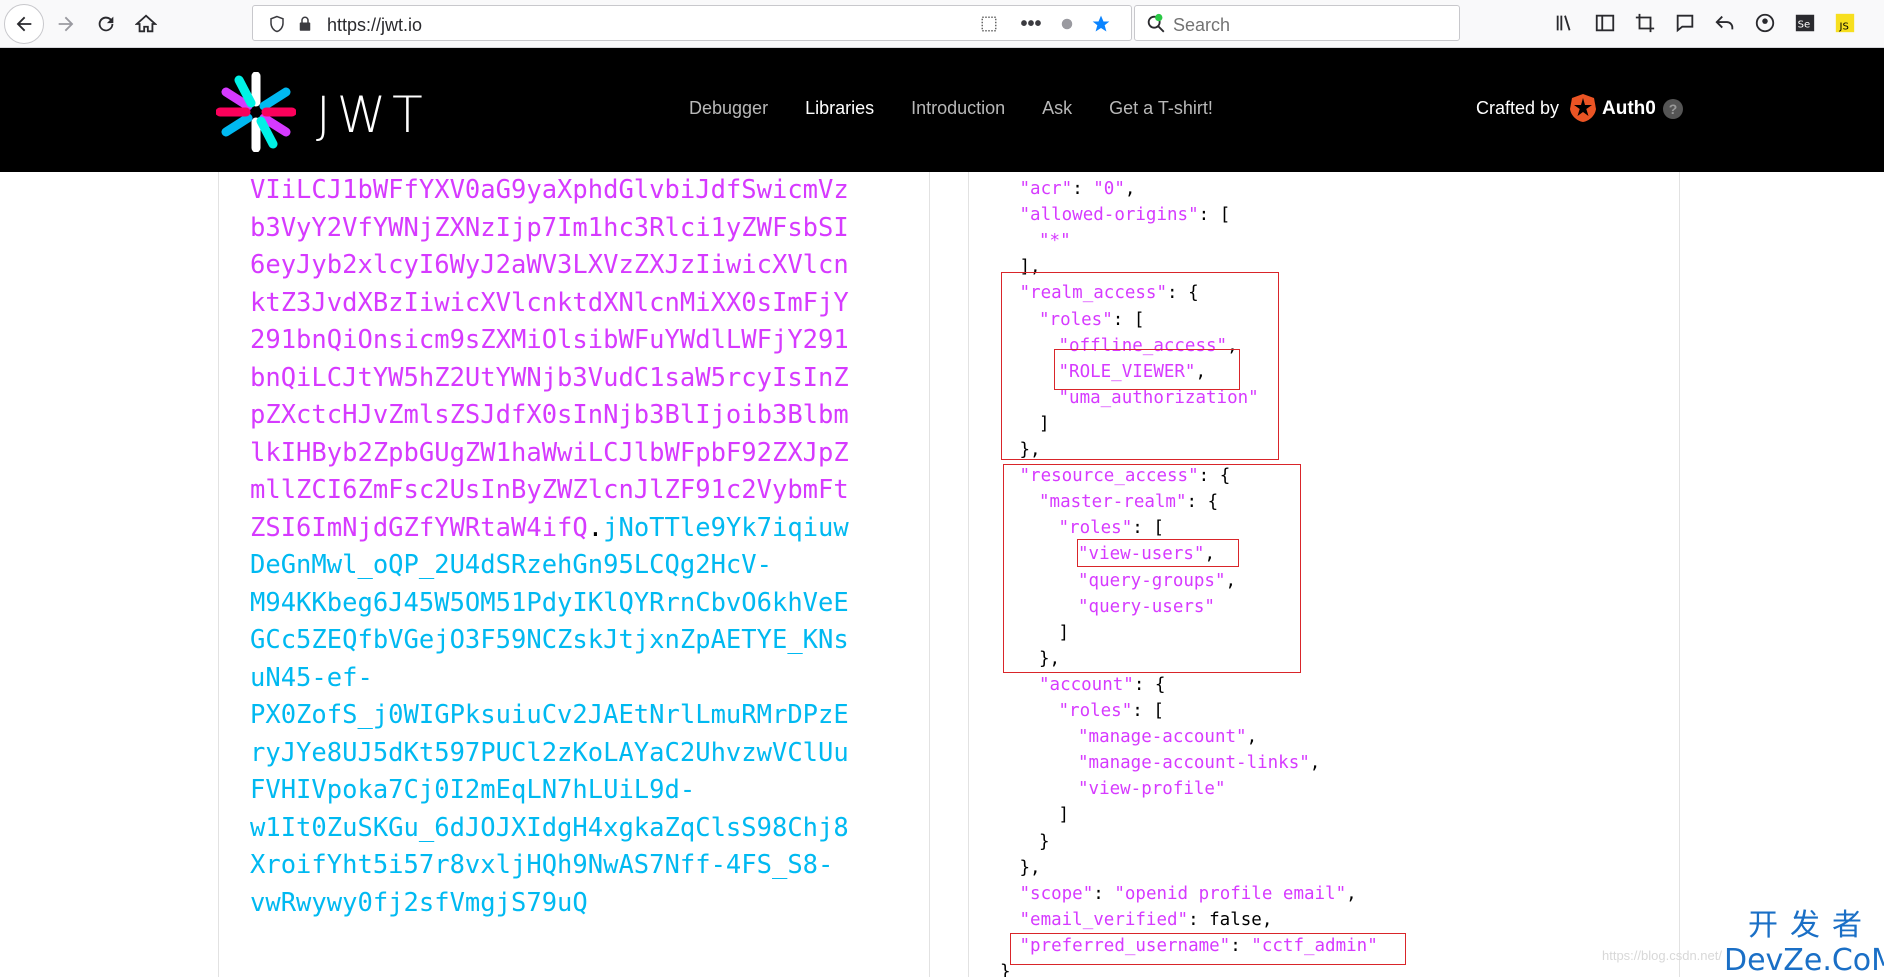 The width and height of the screenshot is (1884, 977). What do you see at coordinates (1125, 215) in the screenshot?
I see `json-line: "allowed-origins": [` at bounding box center [1125, 215].